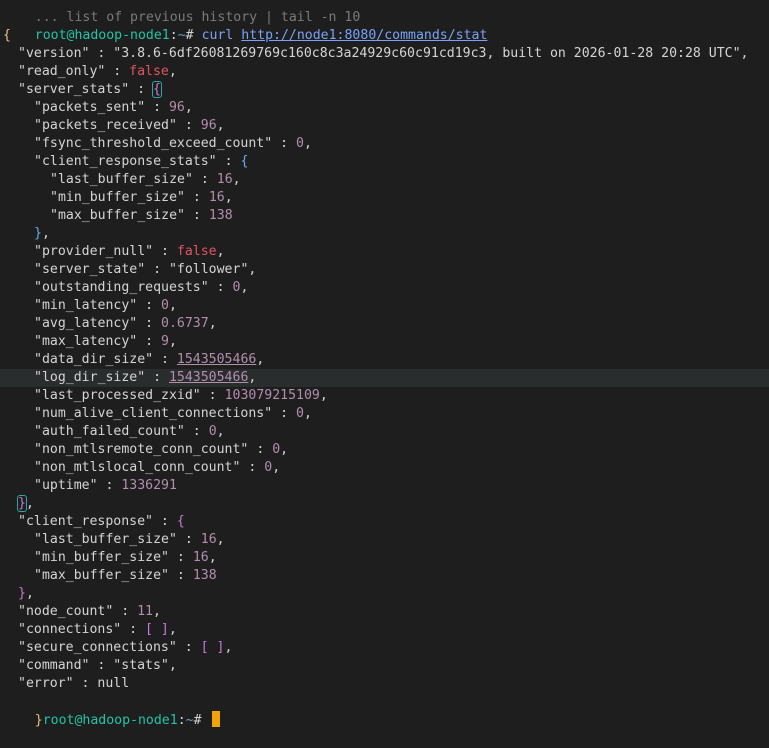 The image size is (769, 748). I want to click on data-dir-size-link: 1543505466, so click(216, 359).